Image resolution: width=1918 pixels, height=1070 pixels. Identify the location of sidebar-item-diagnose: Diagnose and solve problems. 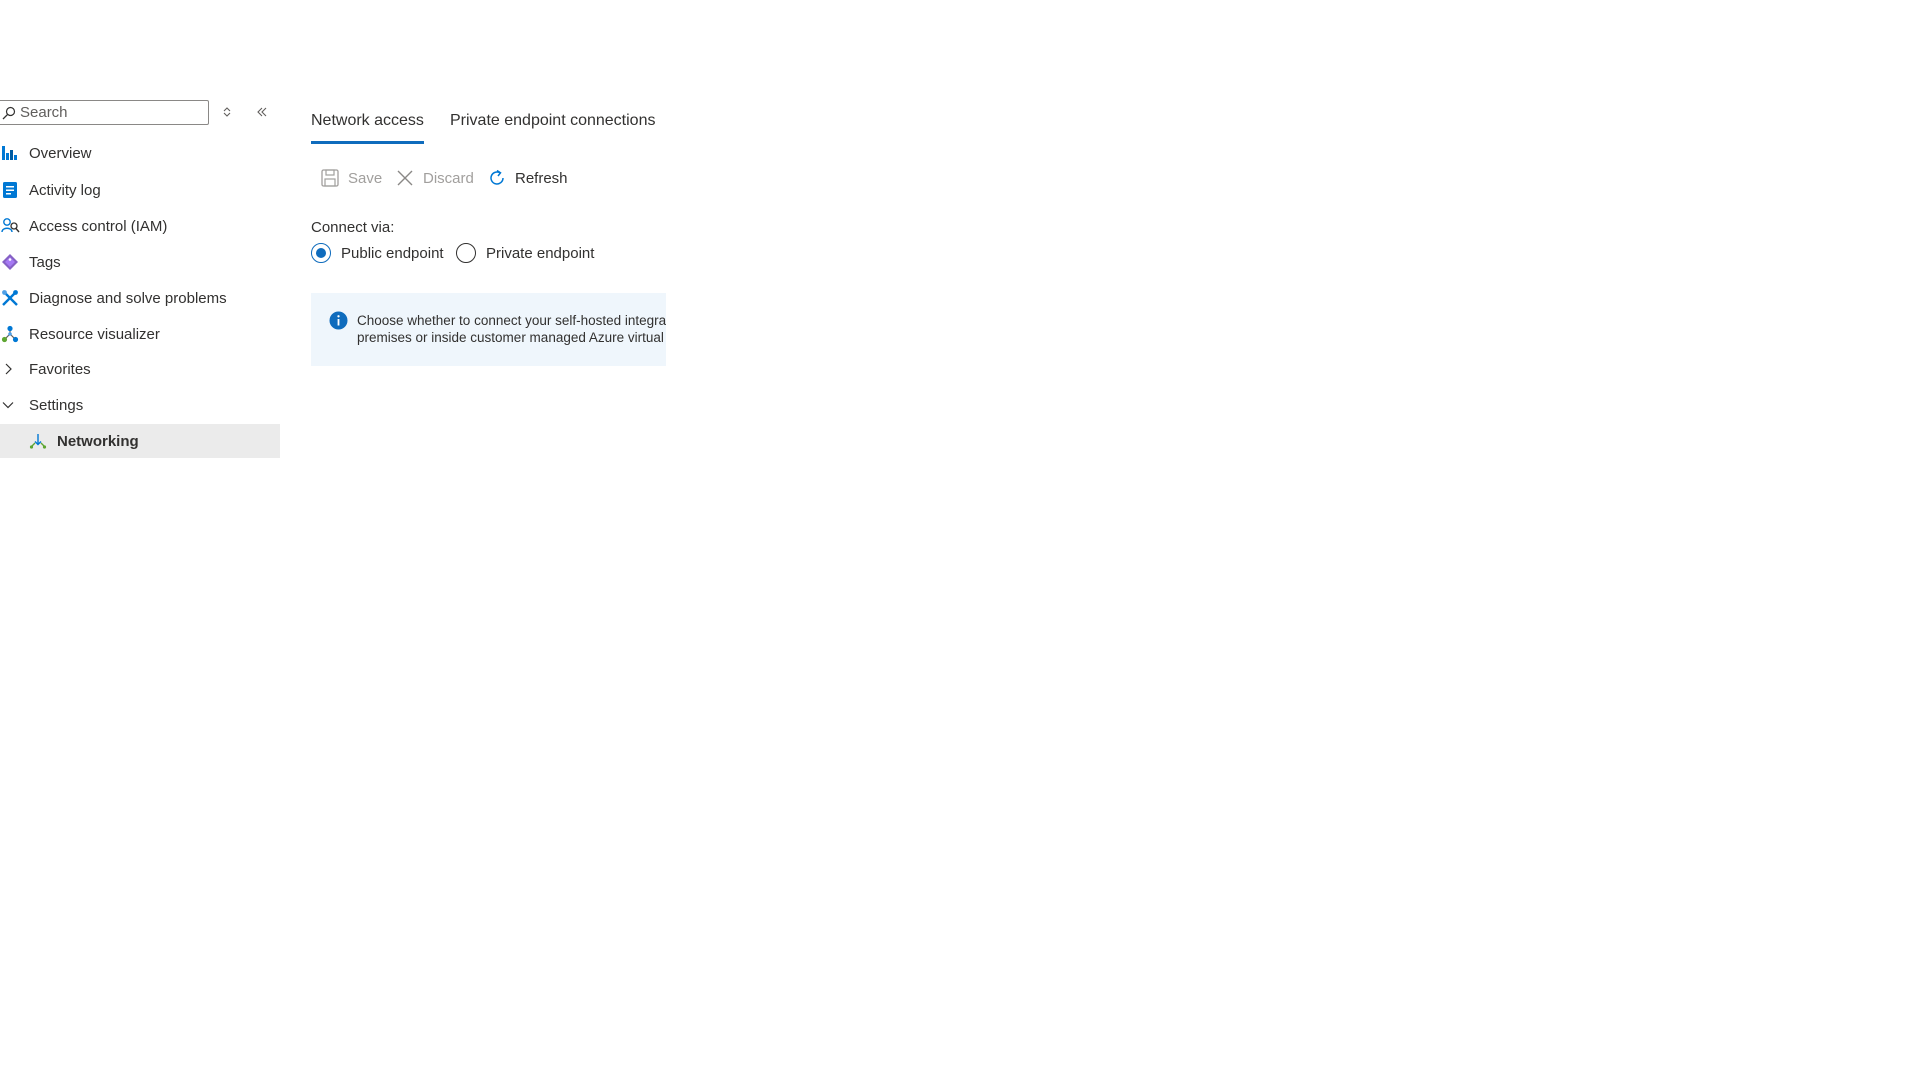
(140, 298).